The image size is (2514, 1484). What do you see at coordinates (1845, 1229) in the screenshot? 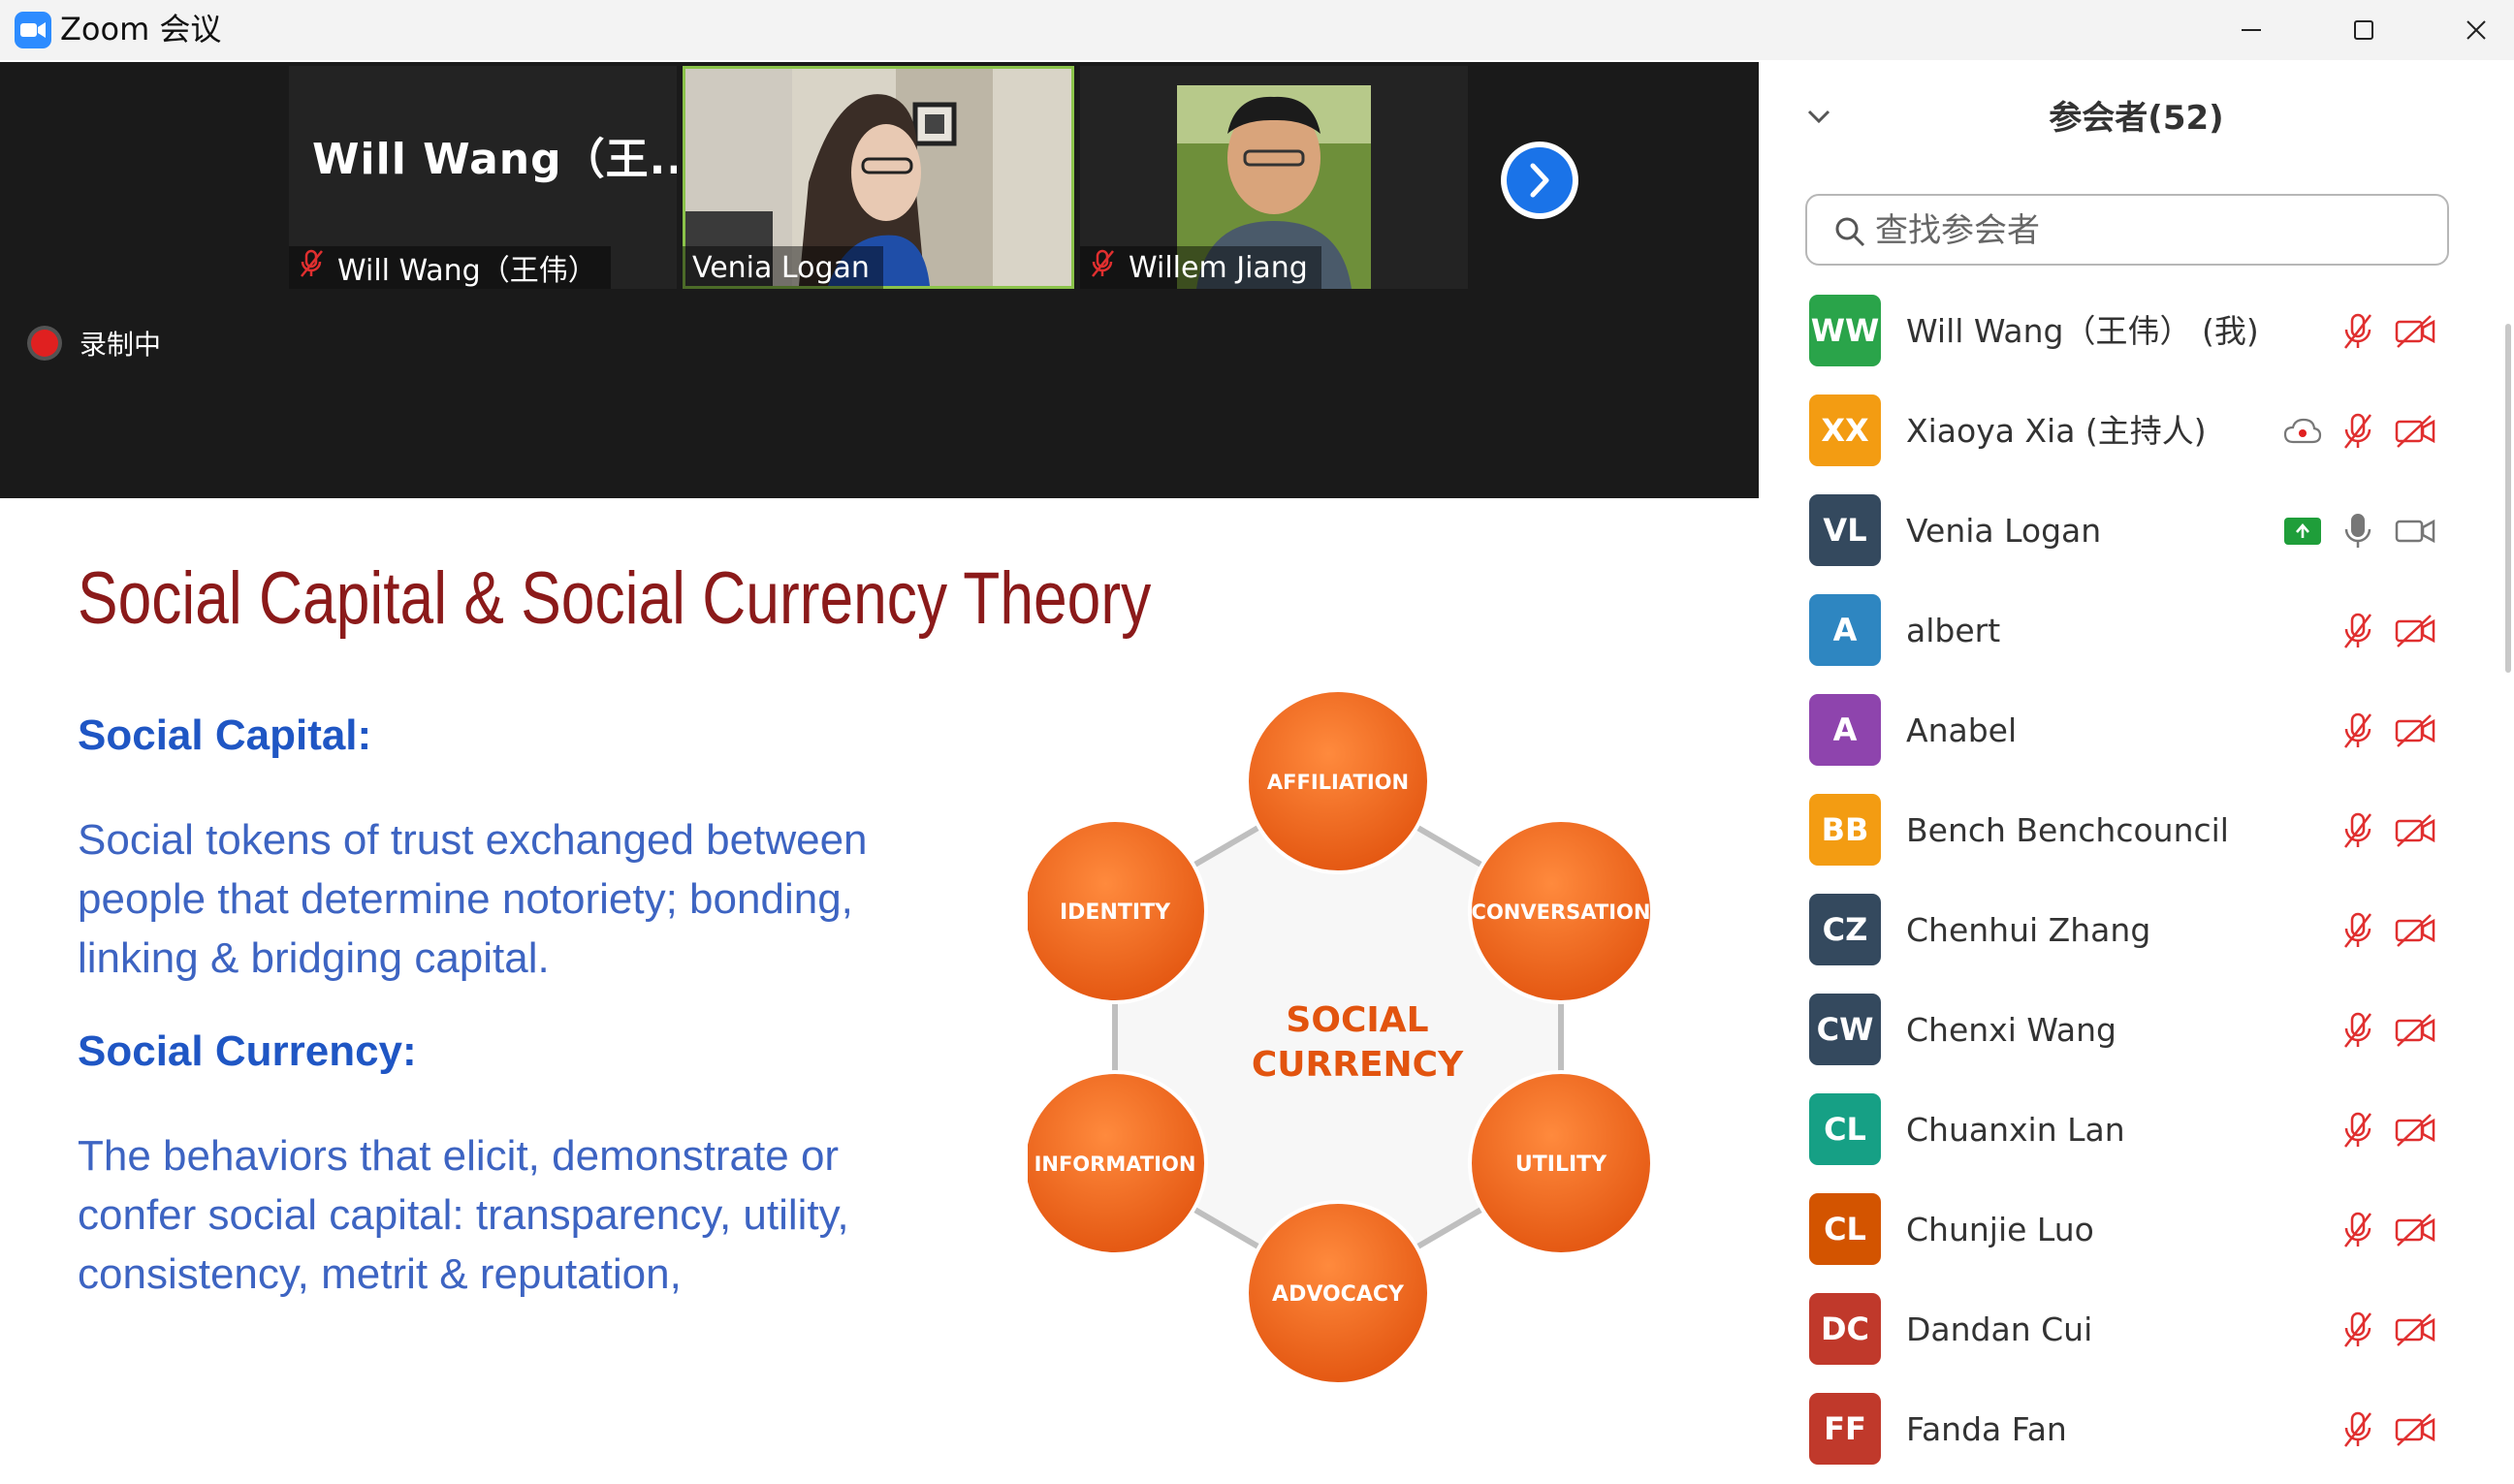
I see `avatar: CL` at bounding box center [1845, 1229].